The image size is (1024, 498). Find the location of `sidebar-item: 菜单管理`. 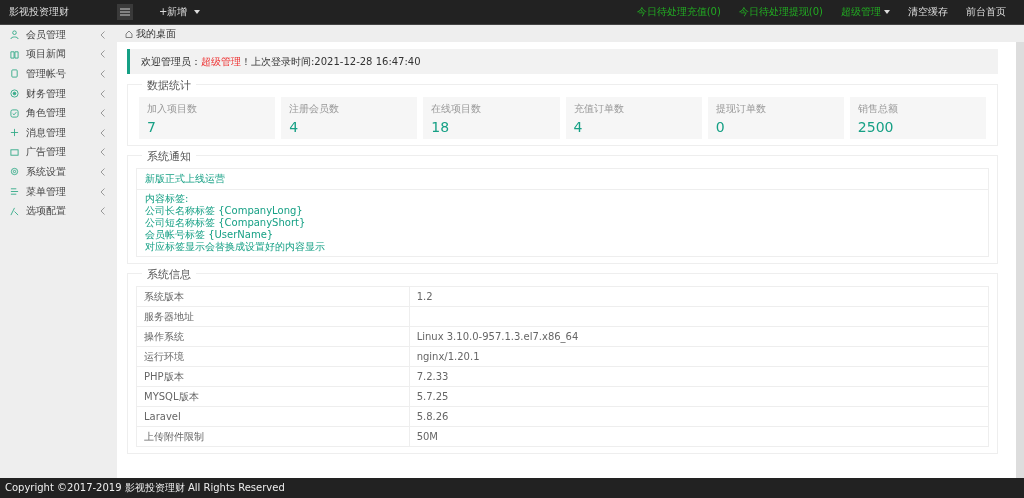

sidebar-item: 菜单管理 is located at coordinates (58, 191).